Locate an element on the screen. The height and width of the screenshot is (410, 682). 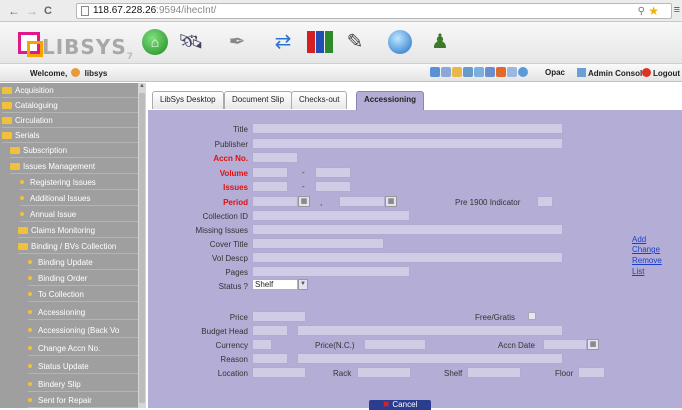
sidebar-item-issues-management: Issues Management is located at coordinates (78, 166).